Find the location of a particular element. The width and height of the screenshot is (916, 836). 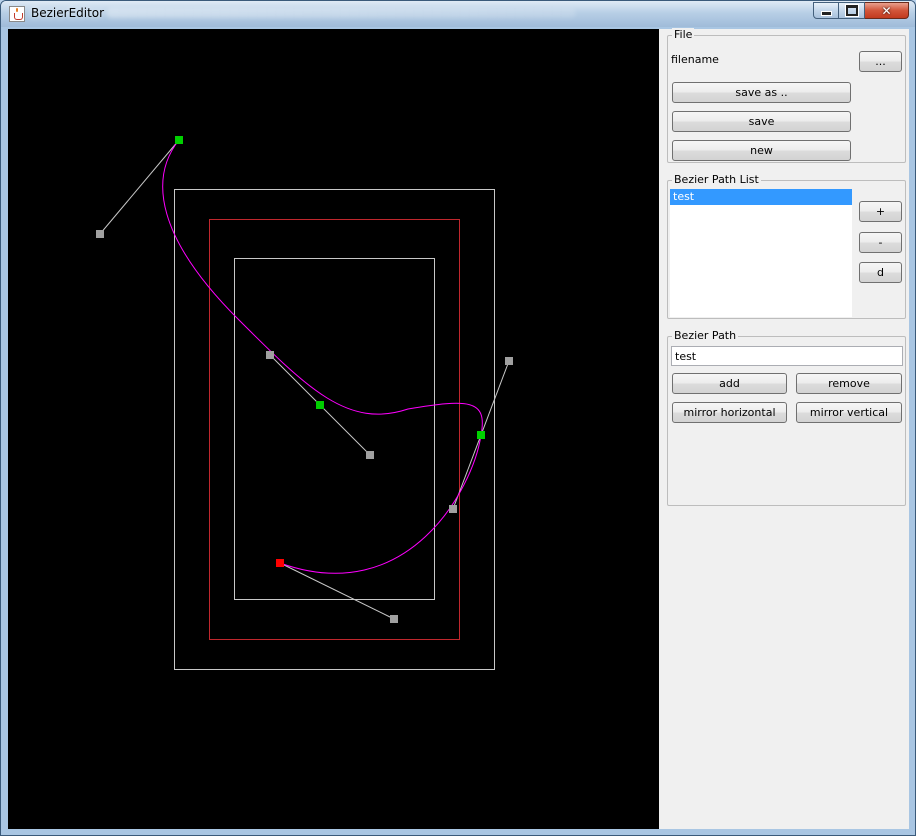

middle-frame is located at coordinates (334, 429).